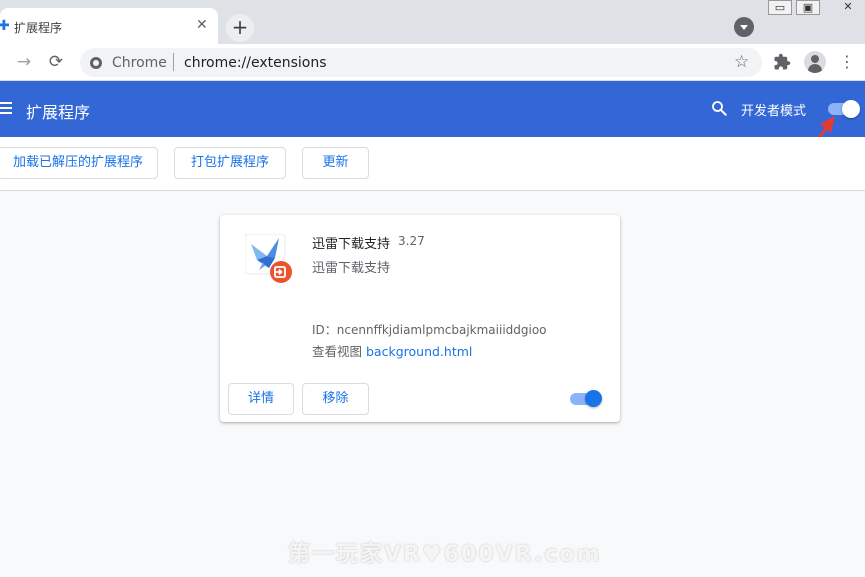  What do you see at coordinates (851, 109) in the screenshot?
I see `developer-mode-toggle-knob` at bounding box center [851, 109].